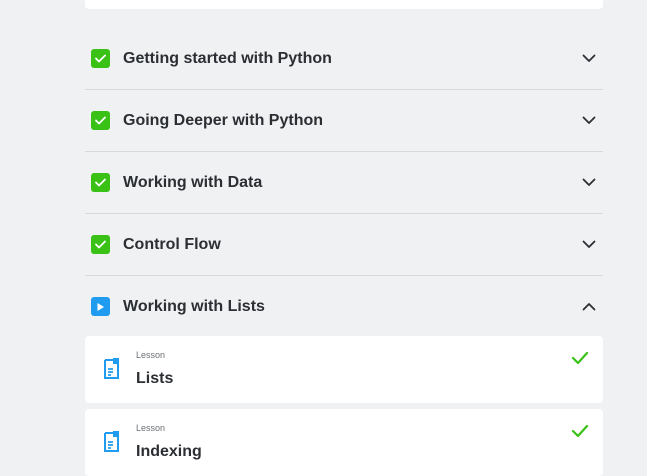  Describe the element at coordinates (227, 58) in the screenshot. I see `chapter-title: Getting started with Python` at that location.